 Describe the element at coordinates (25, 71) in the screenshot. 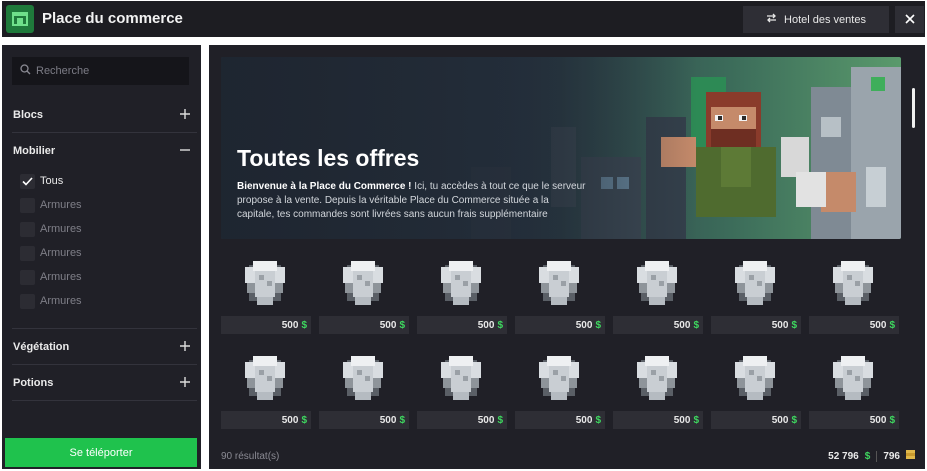

I see `search-icon` at that location.